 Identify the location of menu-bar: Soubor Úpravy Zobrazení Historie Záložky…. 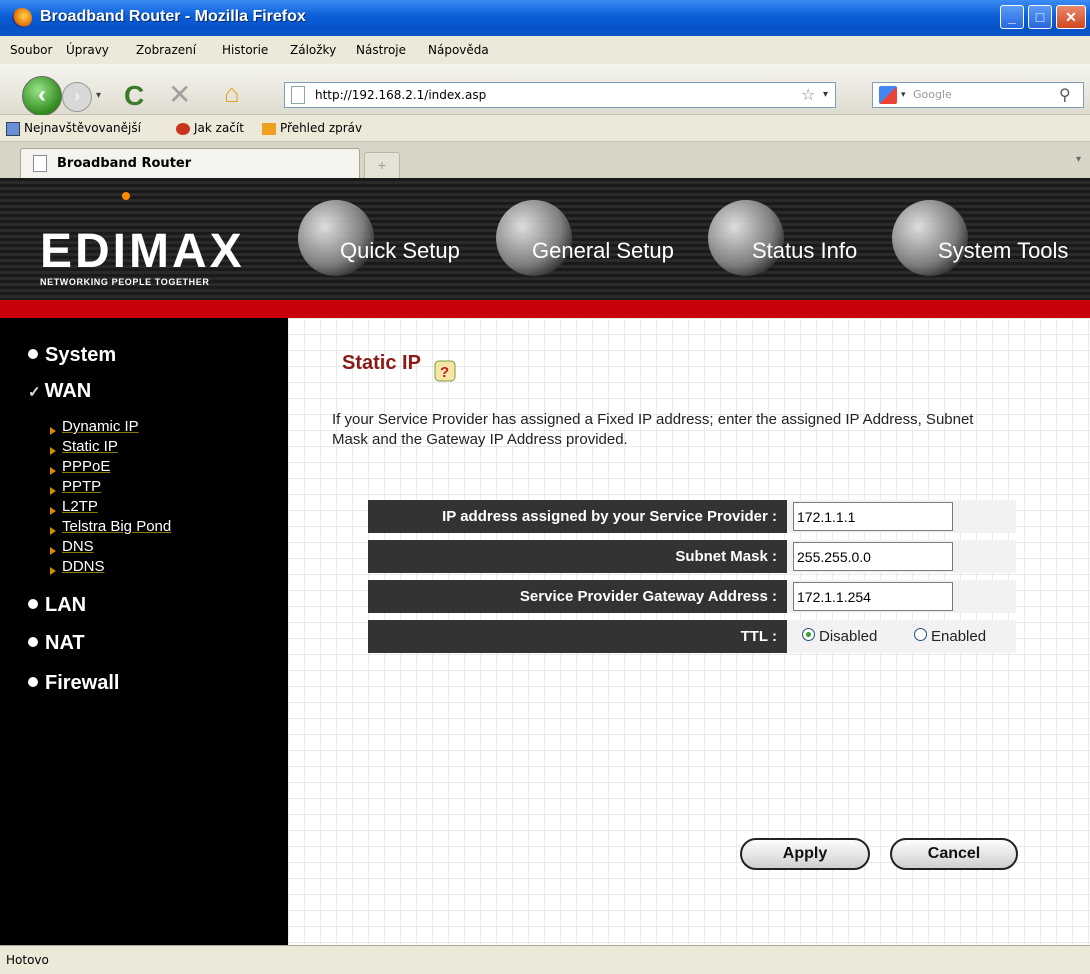
(545, 50).